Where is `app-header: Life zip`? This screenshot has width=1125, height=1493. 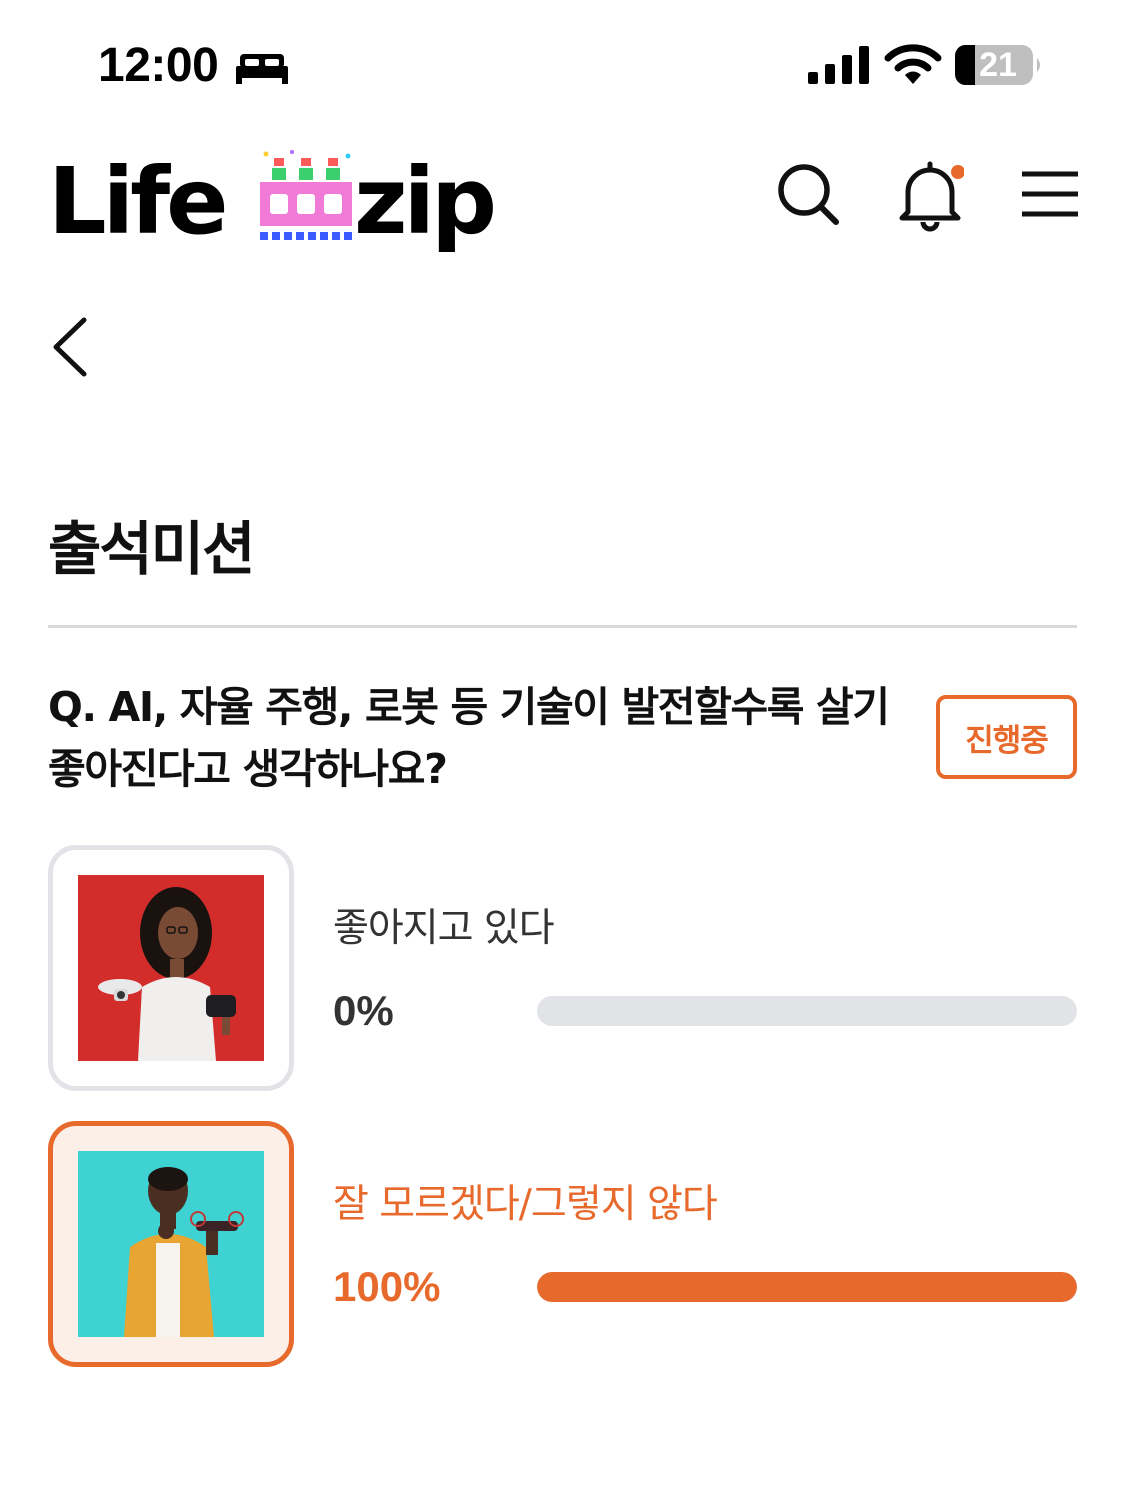 app-header: Life zip is located at coordinates (562, 195).